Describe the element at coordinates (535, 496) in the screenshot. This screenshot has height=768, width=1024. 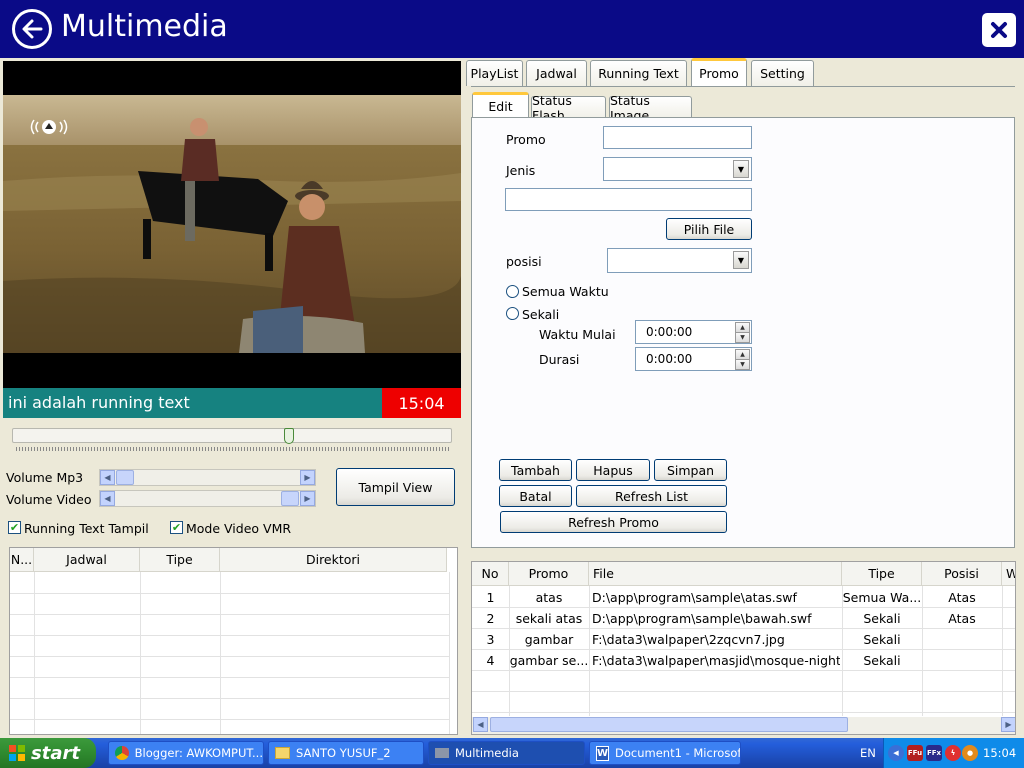
I see `batal-button: Batal` at that location.